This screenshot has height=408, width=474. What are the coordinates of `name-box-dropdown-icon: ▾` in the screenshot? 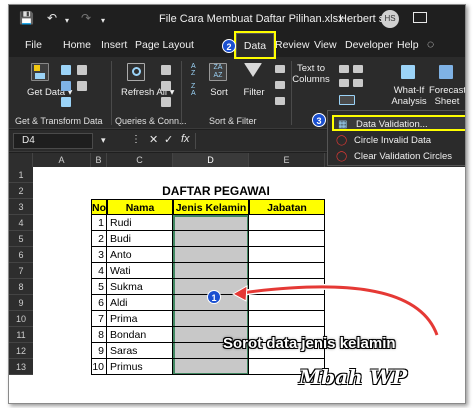 It's located at (103, 140).